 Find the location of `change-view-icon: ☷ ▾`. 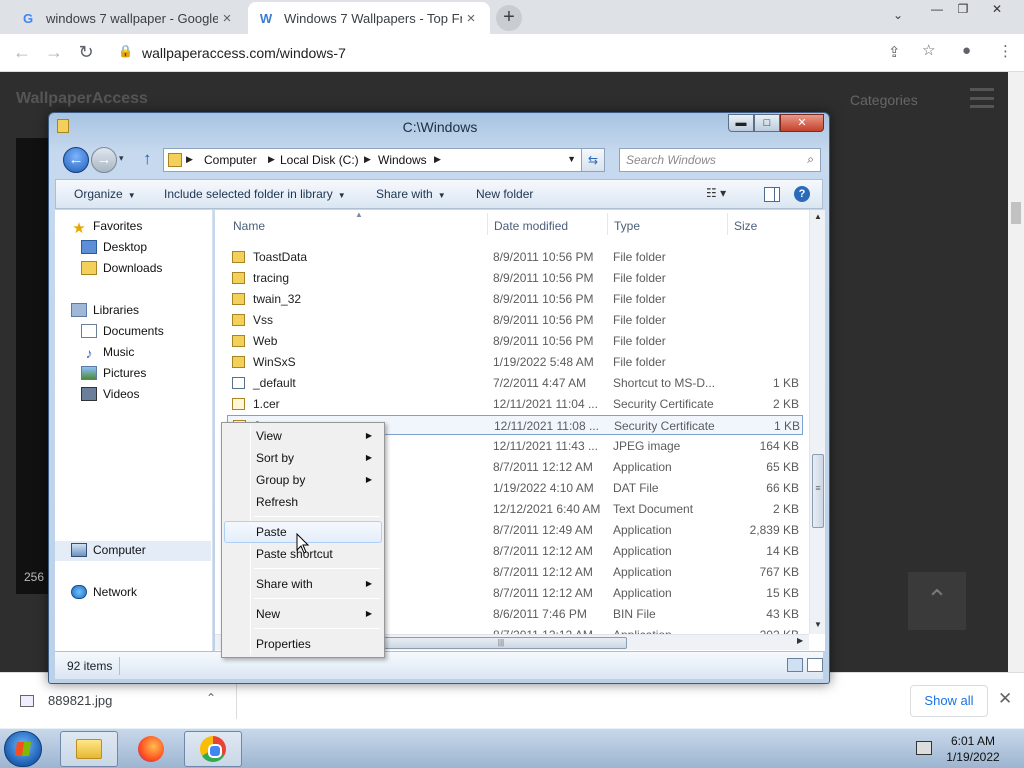

change-view-icon: ☷ ▾ is located at coordinates (716, 193).